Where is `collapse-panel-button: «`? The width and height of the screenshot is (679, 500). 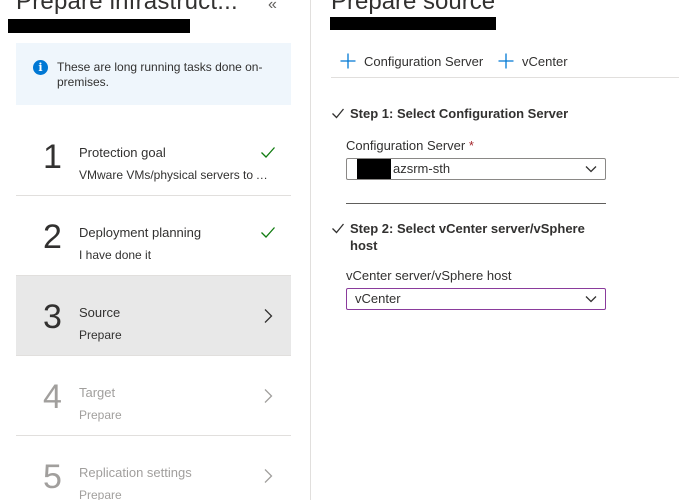
collapse-panel-button: « is located at coordinates (272, 7).